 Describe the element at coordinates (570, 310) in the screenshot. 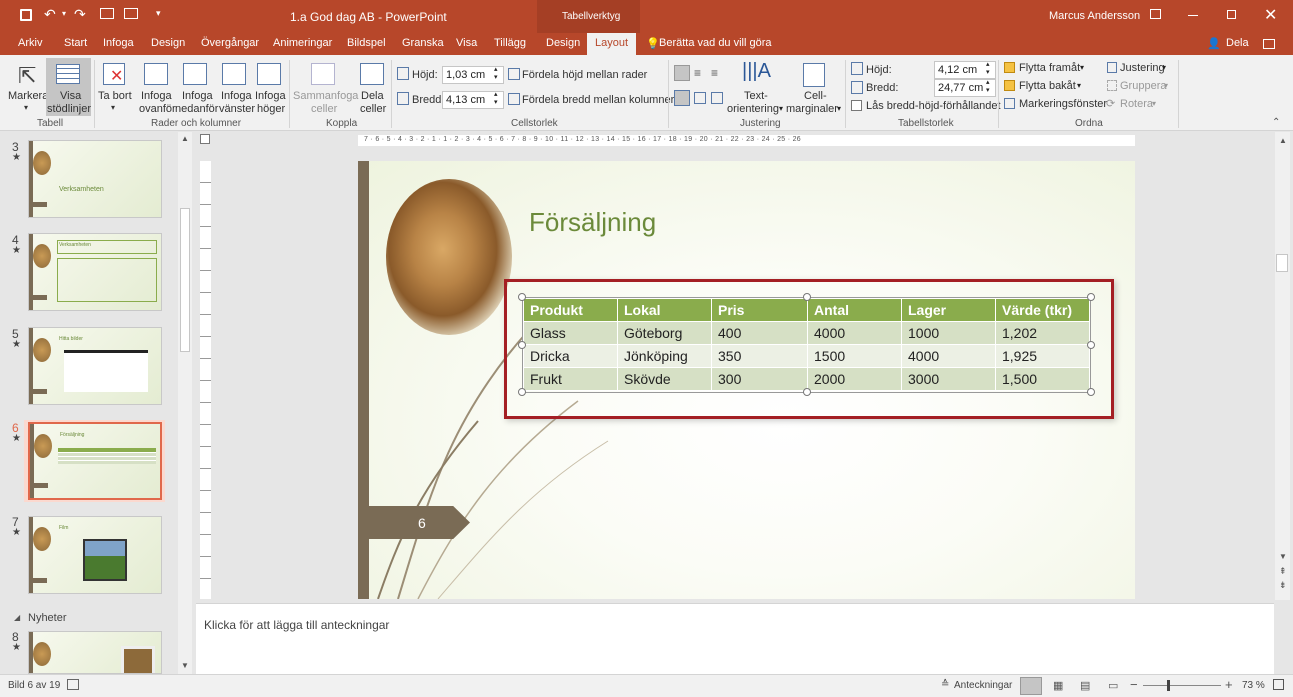

I see `header-cell: Produkt` at that location.